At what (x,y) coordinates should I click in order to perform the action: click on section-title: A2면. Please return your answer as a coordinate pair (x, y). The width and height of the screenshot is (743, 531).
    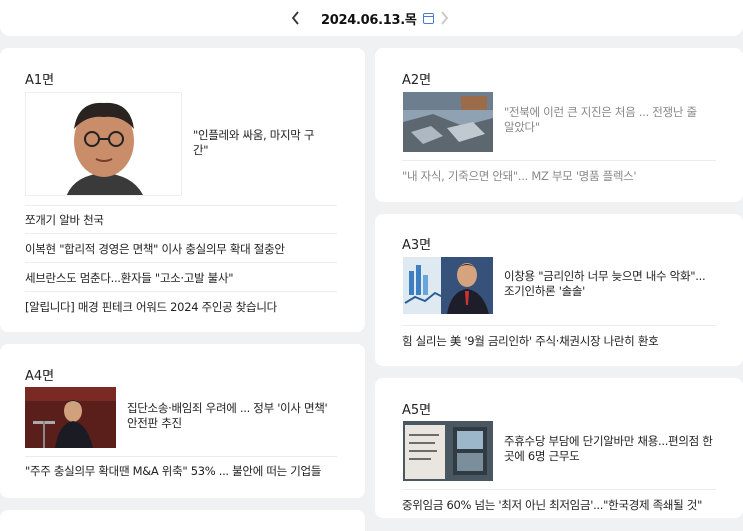
    Looking at the image, I should click on (417, 80).